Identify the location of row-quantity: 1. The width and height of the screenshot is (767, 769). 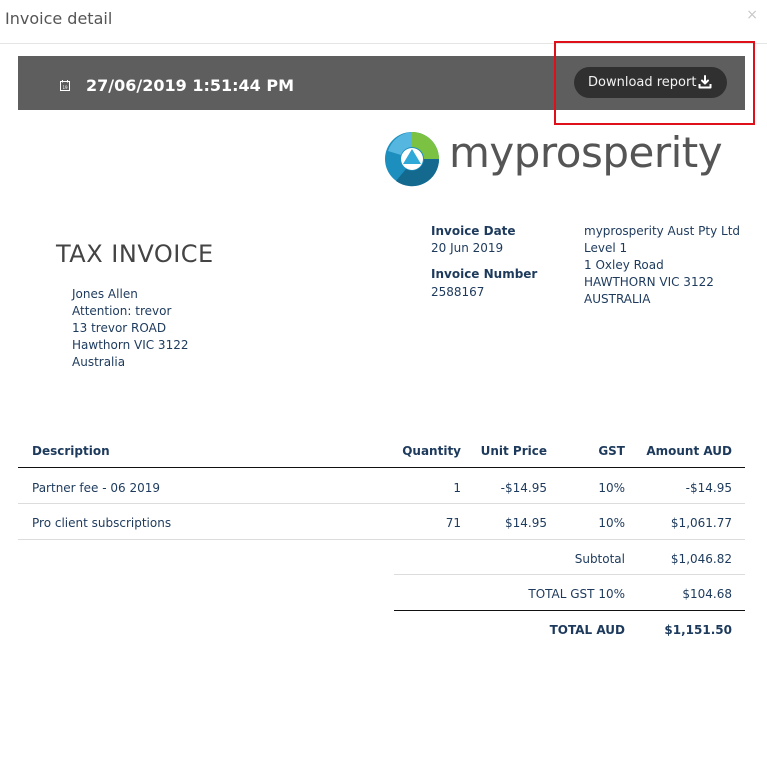
(457, 488).